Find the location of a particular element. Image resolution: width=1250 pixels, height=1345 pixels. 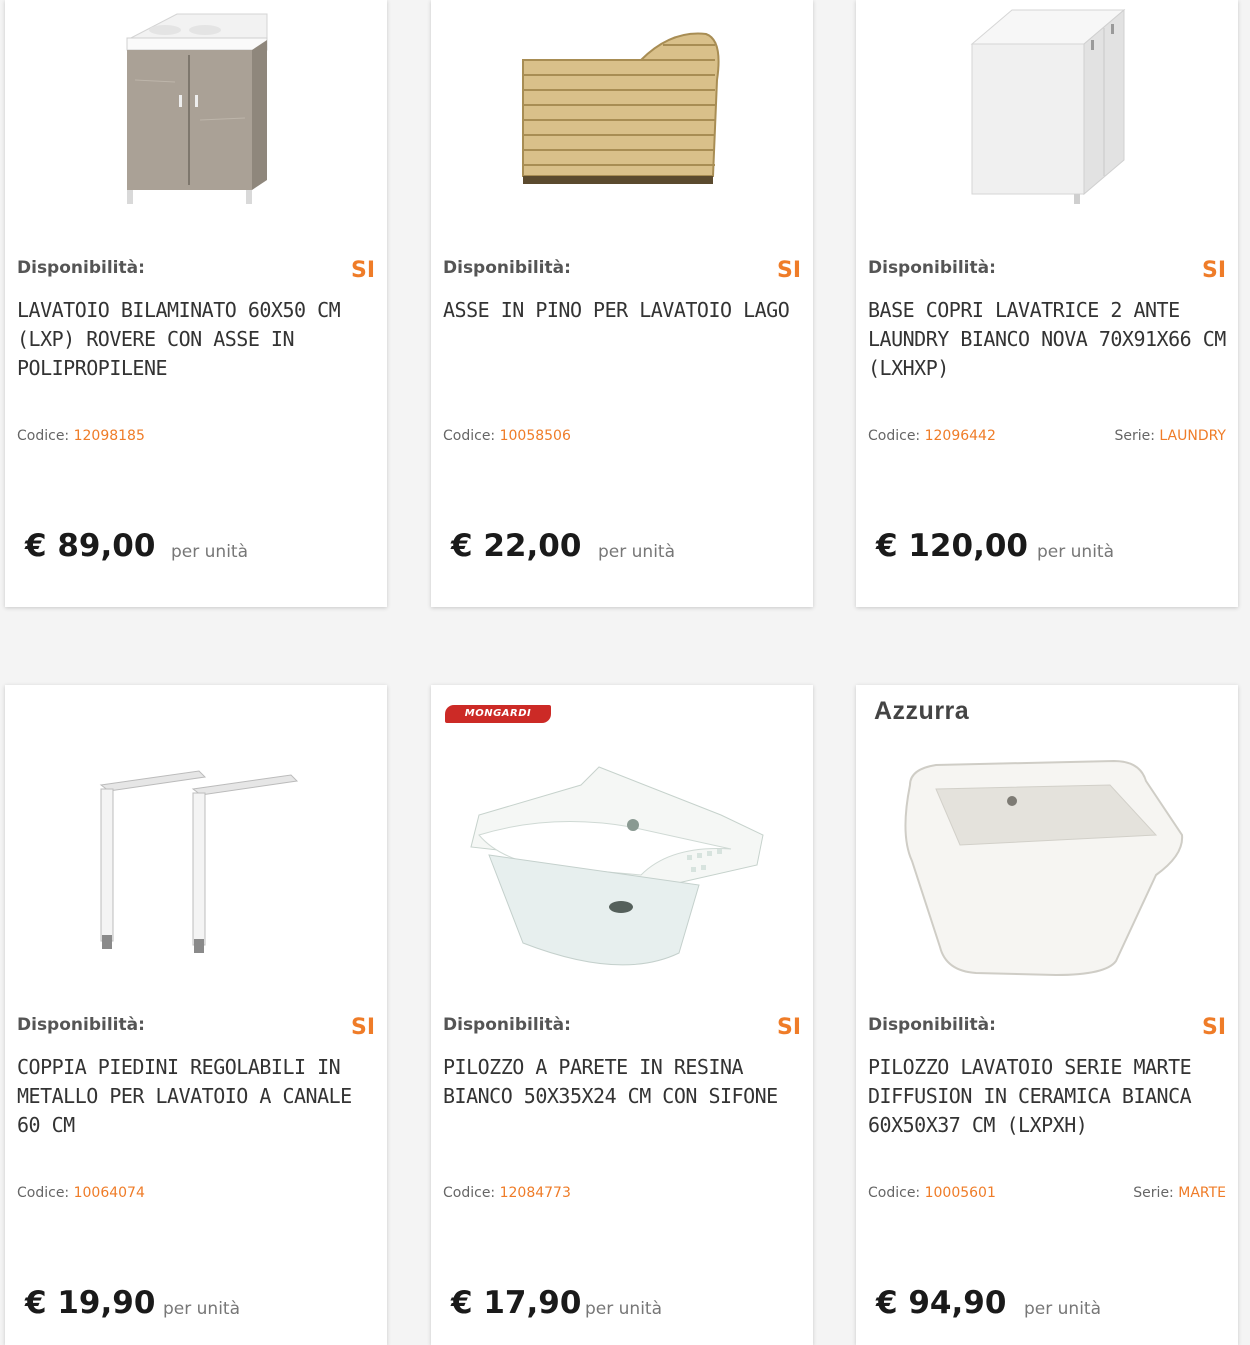

series-value: MARTE is located at coordinates (1202, 1193).